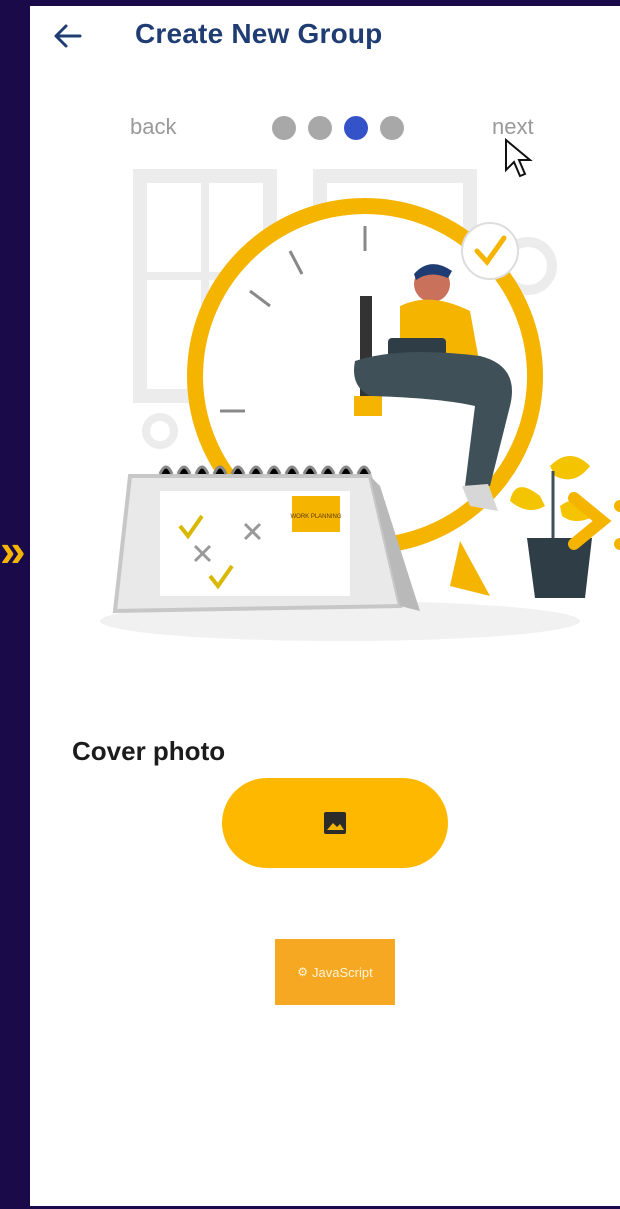 The width and height of the screenshot is (620, 1209). I want to click on image-icon, so click(335, 823).